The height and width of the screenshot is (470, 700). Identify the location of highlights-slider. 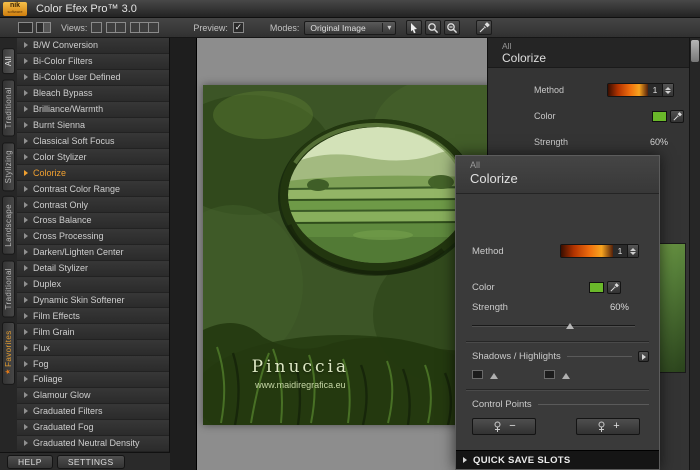
(557, 374).